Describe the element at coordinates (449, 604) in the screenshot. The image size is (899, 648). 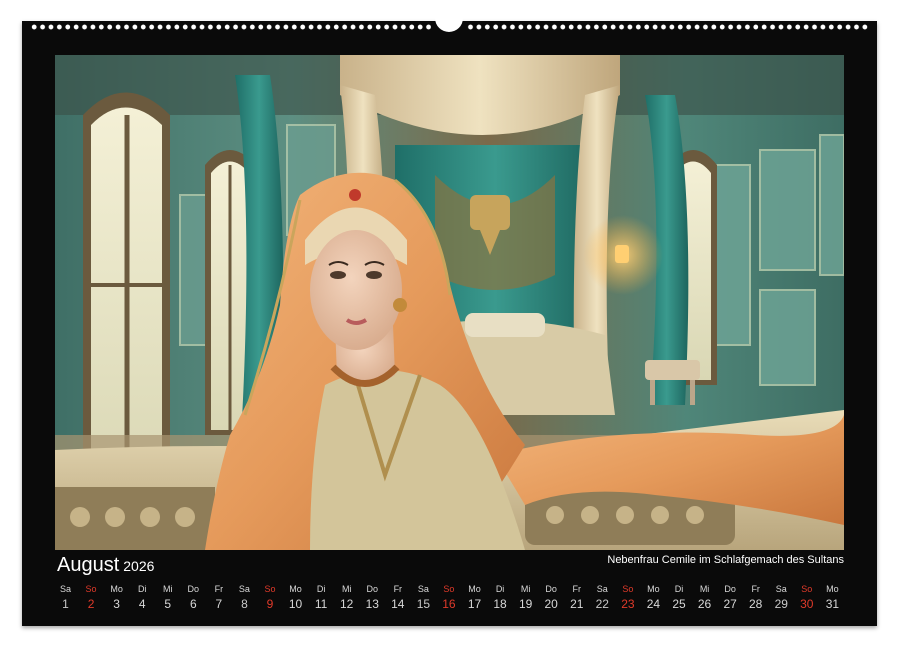
I see `day-number: 16` at that location.